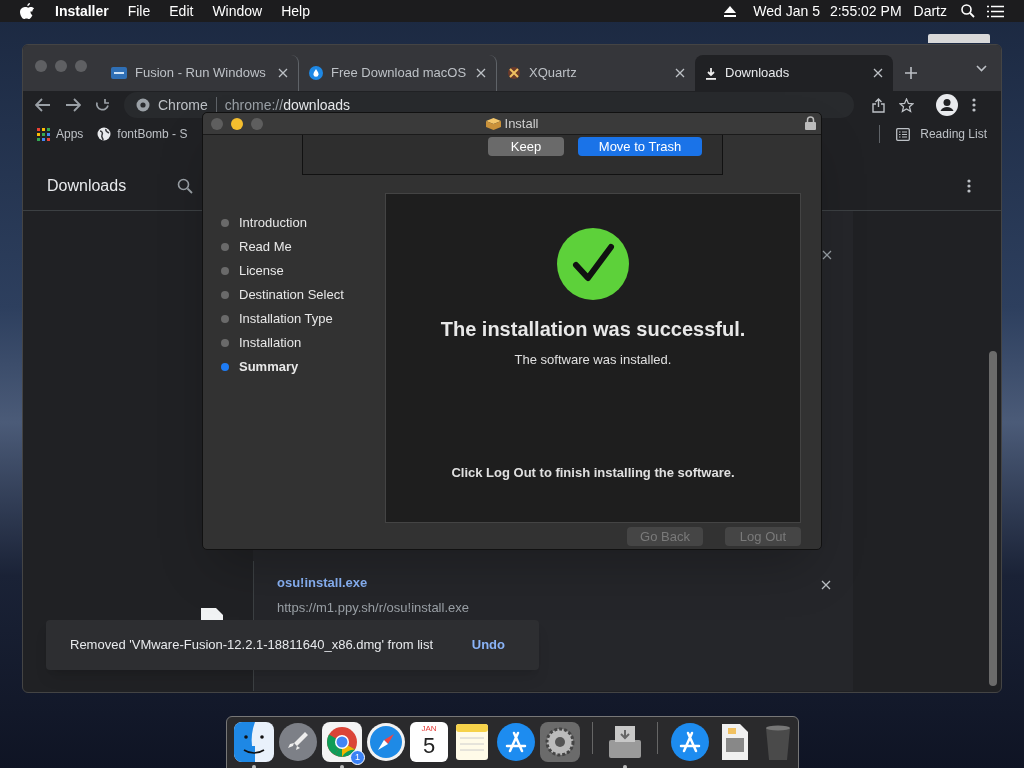 The height and width of the screenshot is (768, 1024). What do you see at coordinates (930, 11) in the screenshot?
I see `menu-user: Dartz` at bounding box center [930, 11].